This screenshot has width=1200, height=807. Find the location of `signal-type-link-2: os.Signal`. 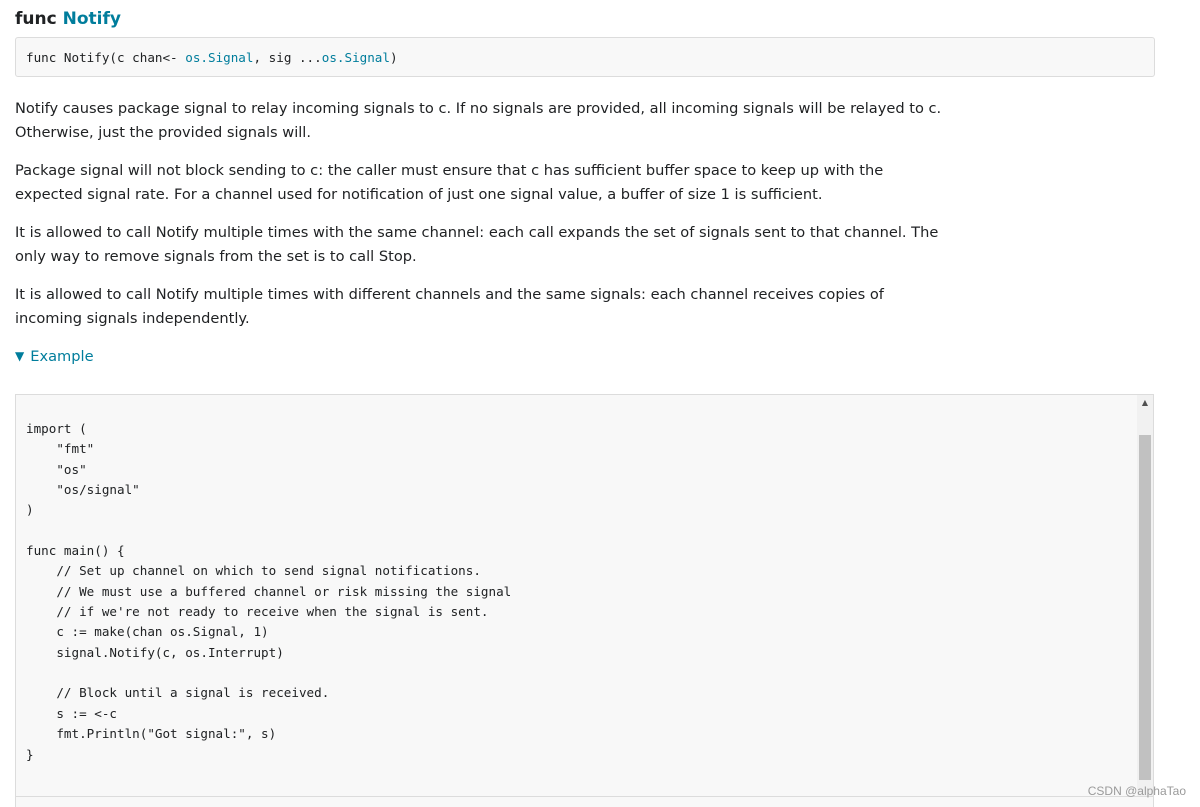

signal-type-link-2: os.Signal is located at coordinates (356, 57).